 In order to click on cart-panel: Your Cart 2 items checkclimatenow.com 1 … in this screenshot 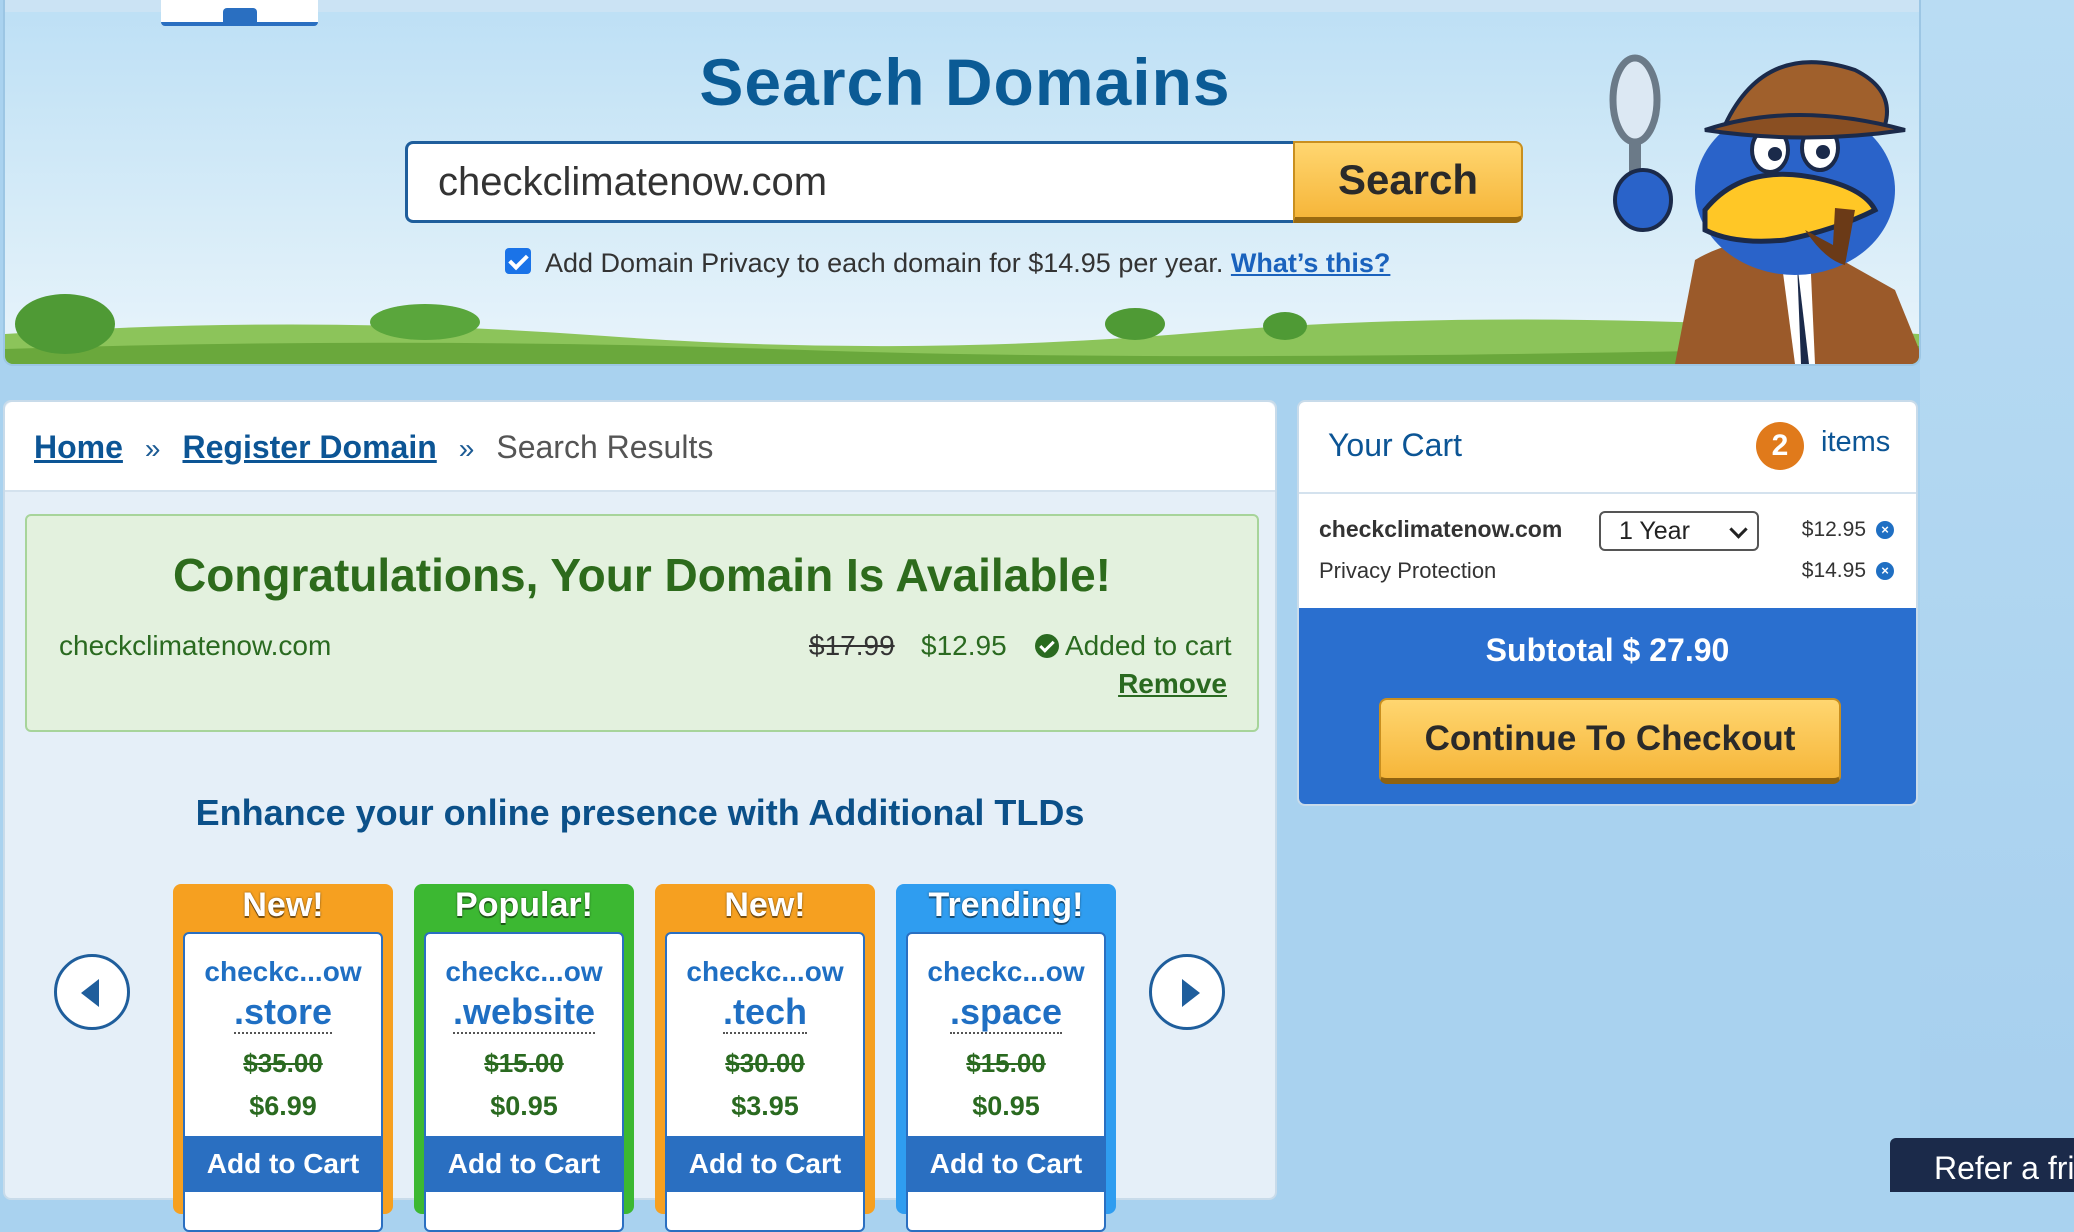, I will do `click(1607, 603)`.